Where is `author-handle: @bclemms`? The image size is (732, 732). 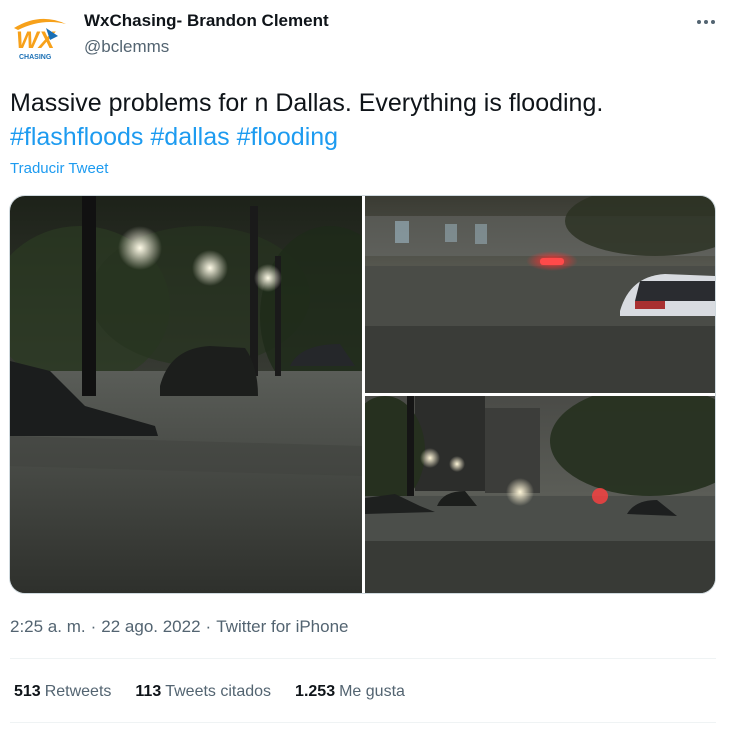 author-handle: @bclemms is located at coordinates (126, 47).